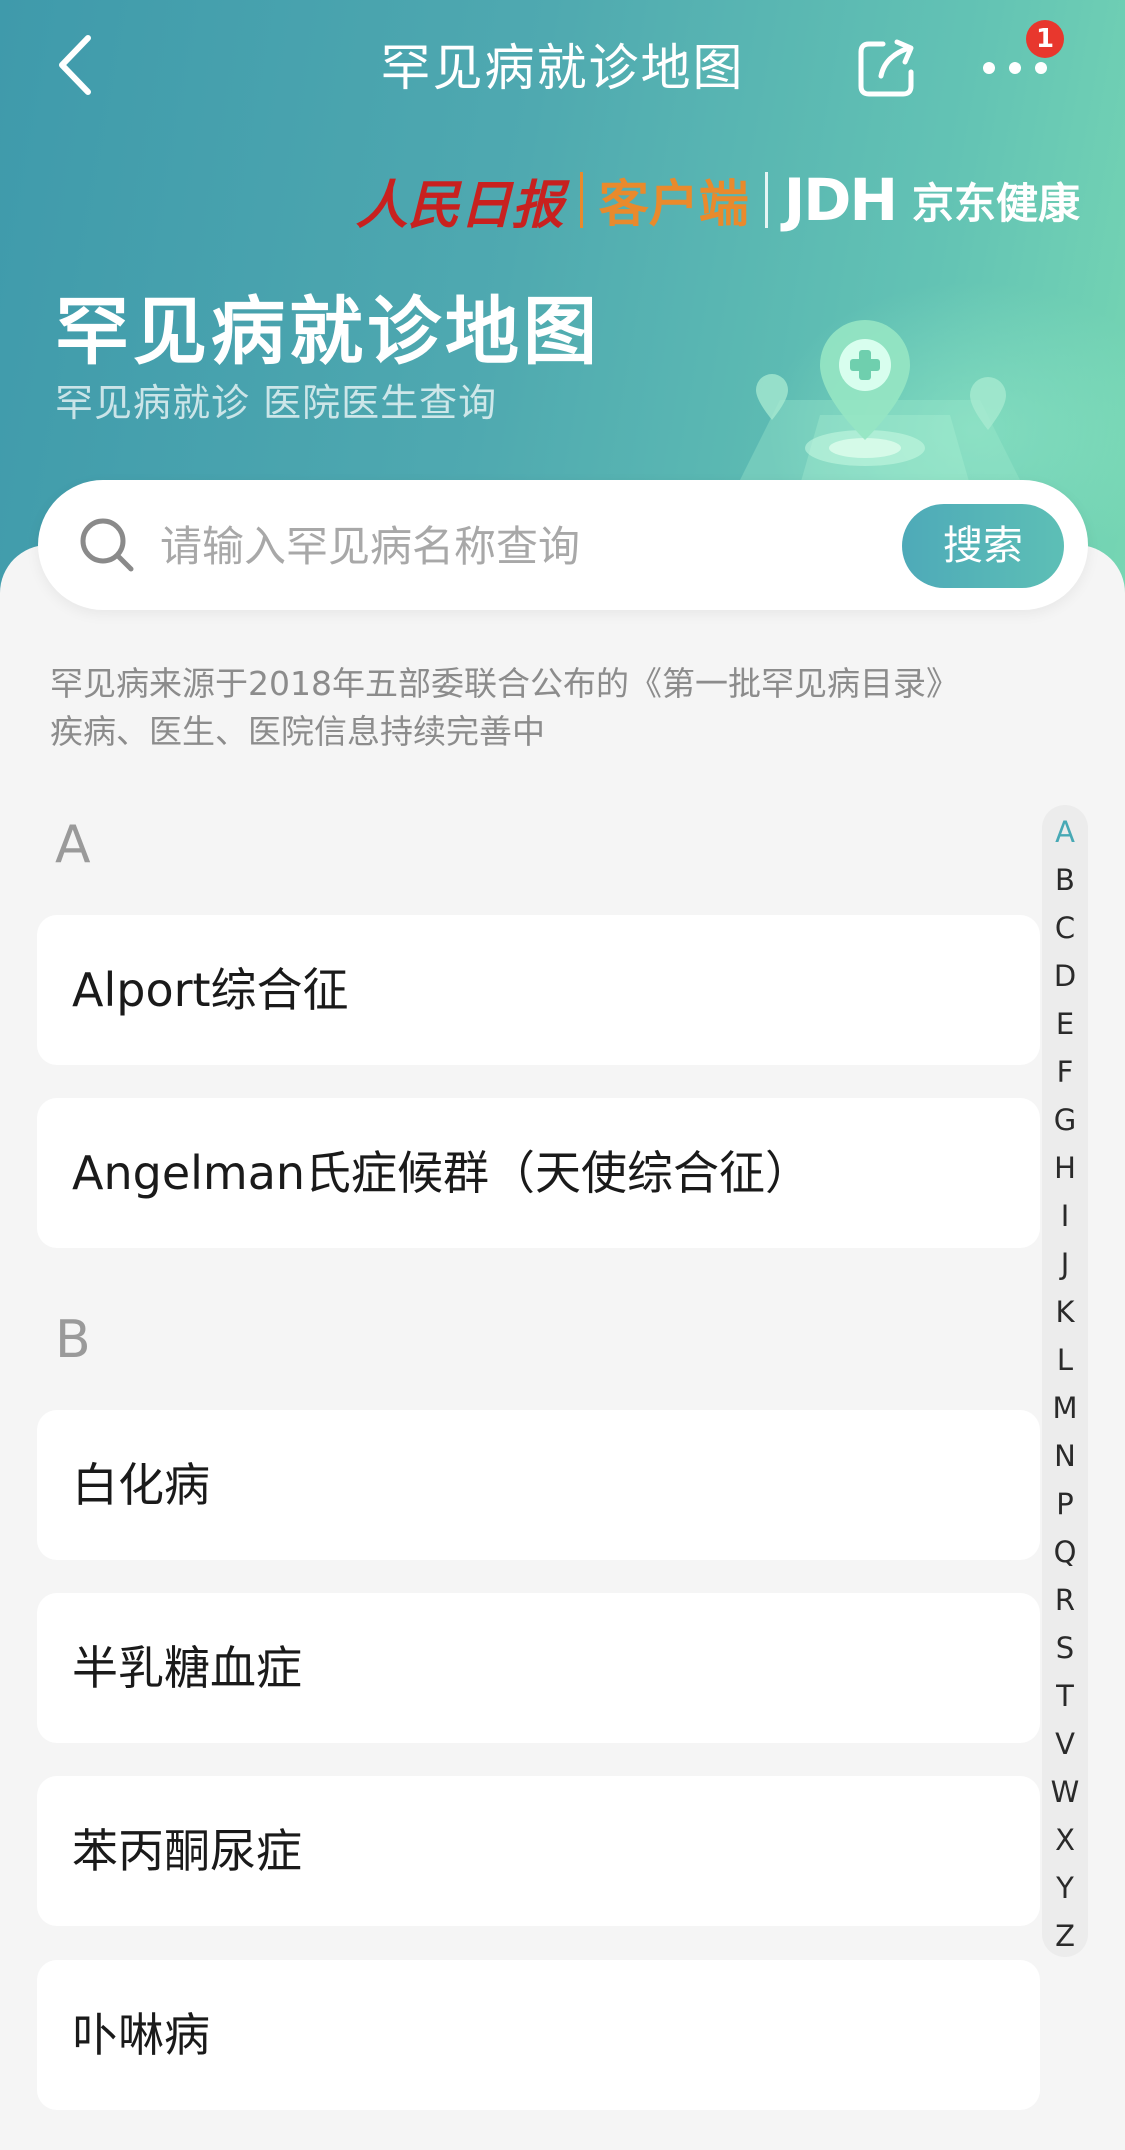 This screenshot has width=1125, height=2150. I want to click on index-letter-j: J, so click(1065, 1264).